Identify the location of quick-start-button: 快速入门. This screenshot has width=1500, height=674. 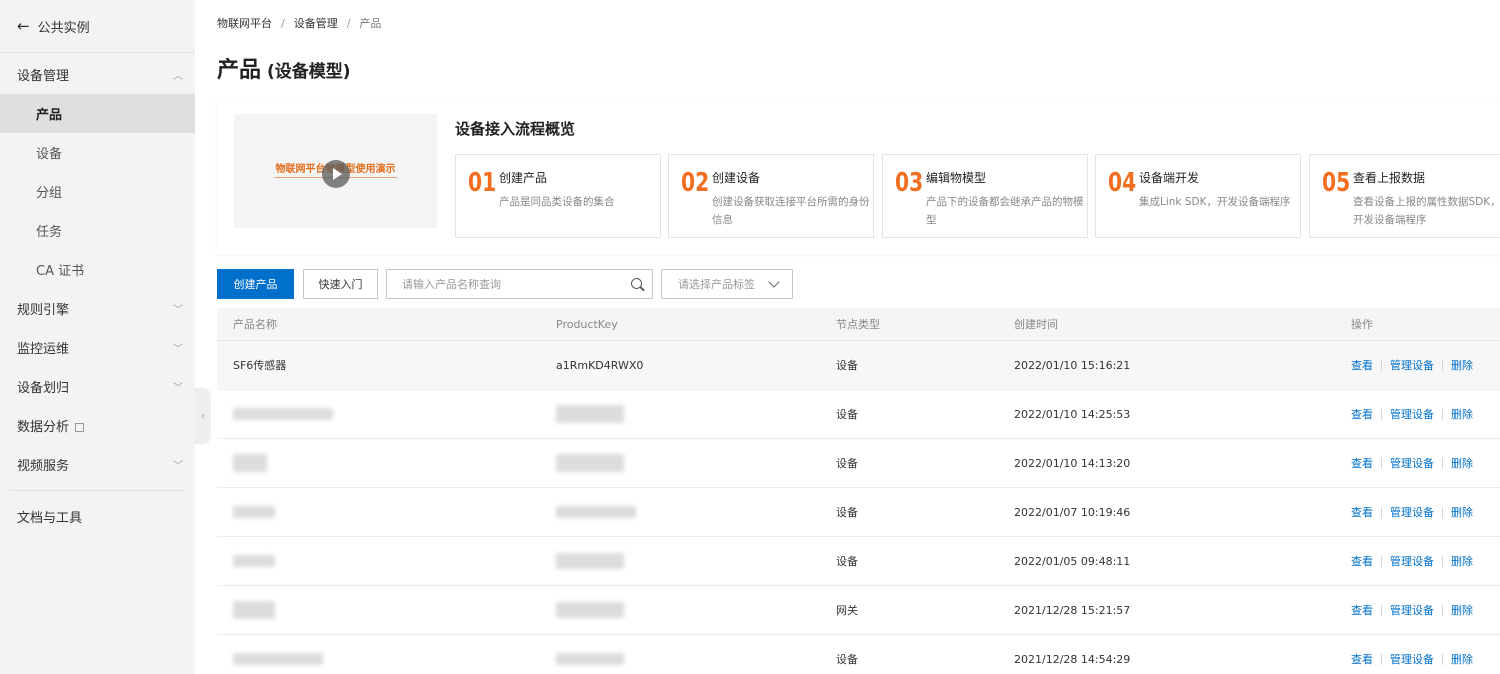
(340, 284).